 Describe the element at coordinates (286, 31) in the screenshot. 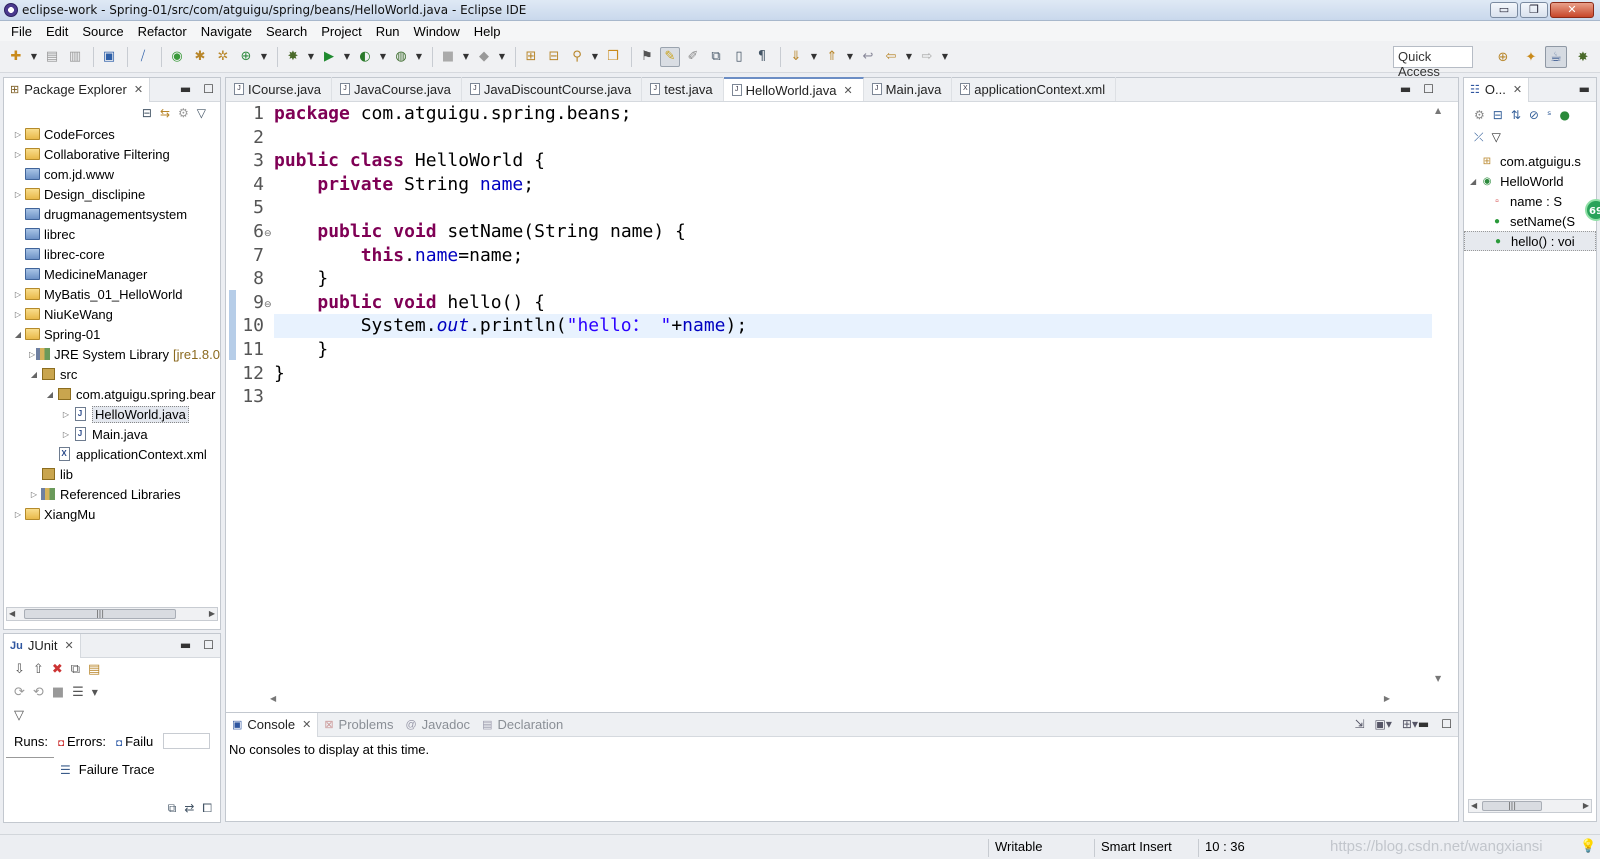

I see `menu-search: Search` at that location.